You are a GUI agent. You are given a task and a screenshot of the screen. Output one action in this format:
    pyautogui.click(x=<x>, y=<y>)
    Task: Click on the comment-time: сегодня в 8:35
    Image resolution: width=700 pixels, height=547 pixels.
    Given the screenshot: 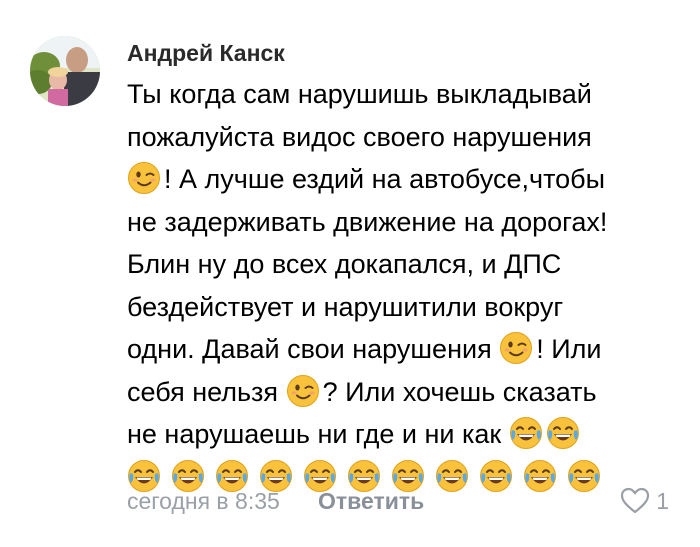 What is the action you would take?
    pyautogui.click(x=203, y=501)
    